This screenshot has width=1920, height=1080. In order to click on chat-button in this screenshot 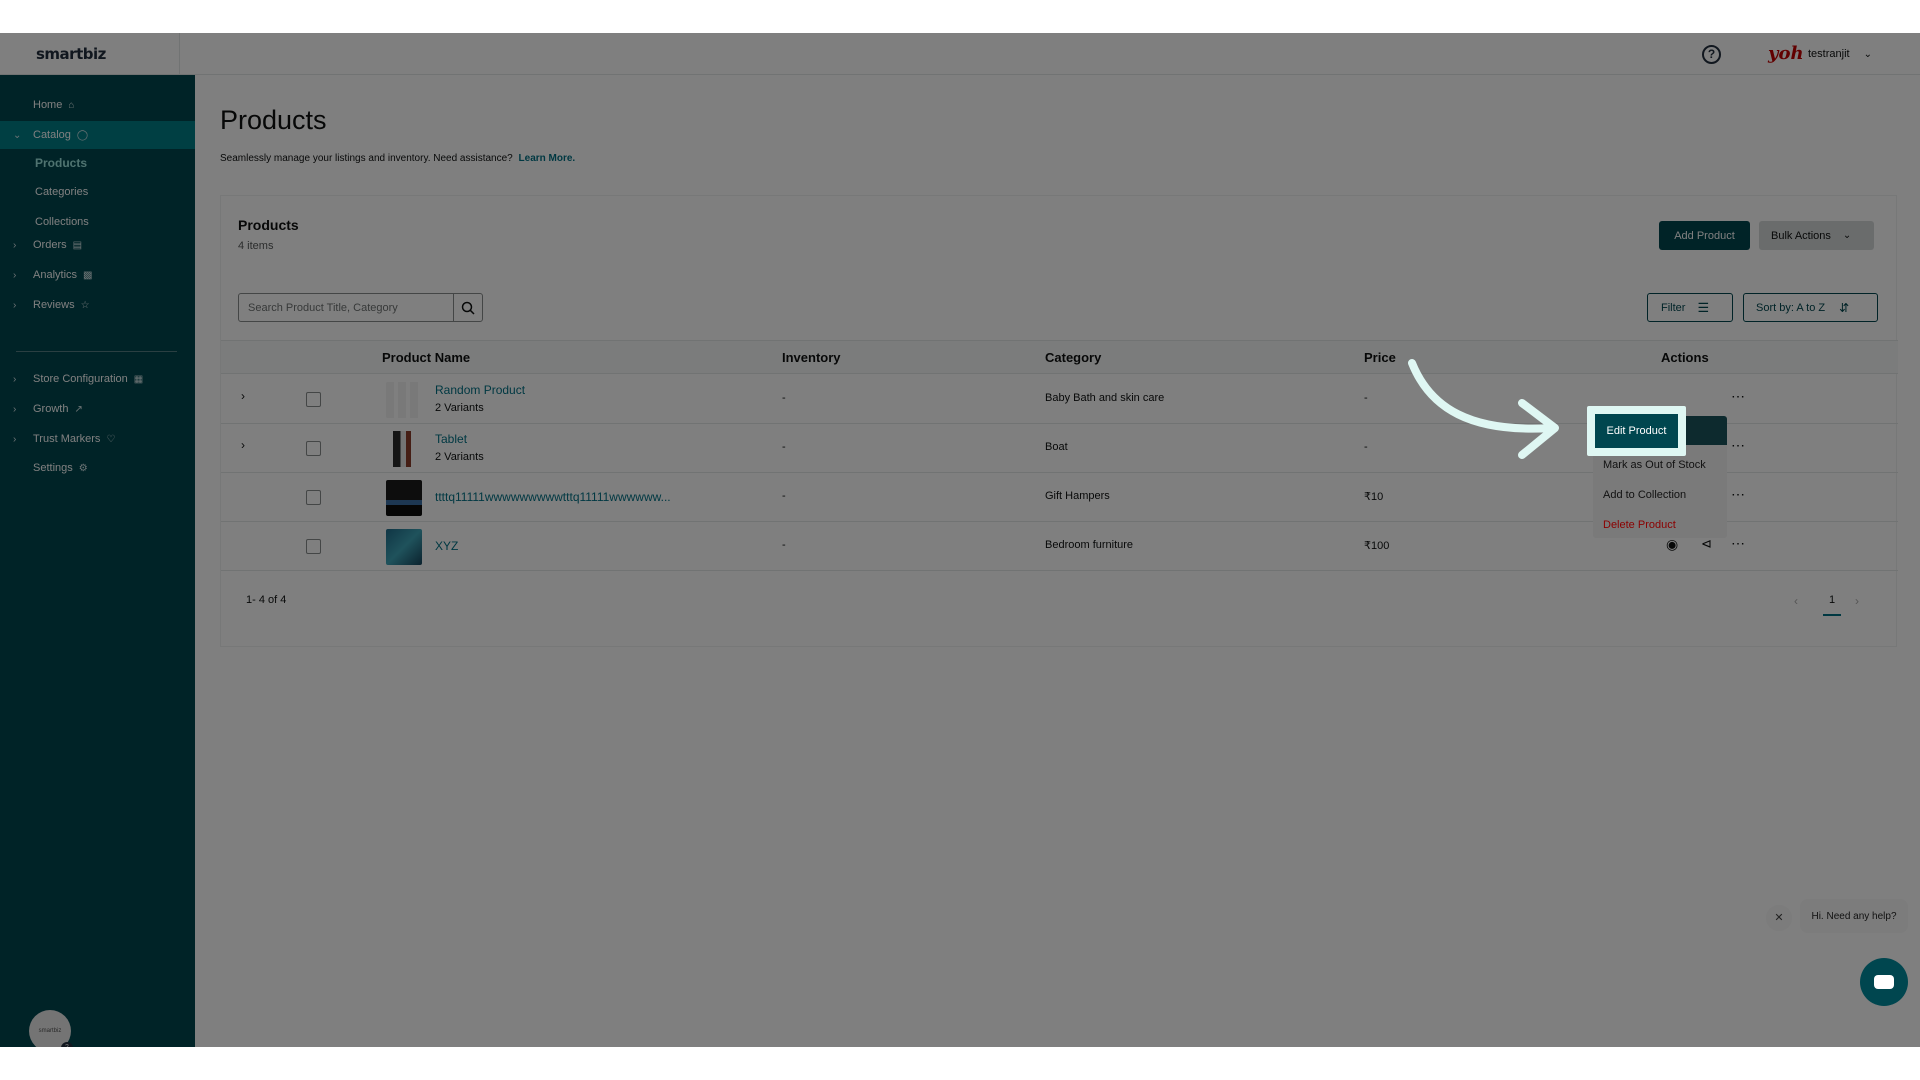, I will do `click(1884, 982)`.